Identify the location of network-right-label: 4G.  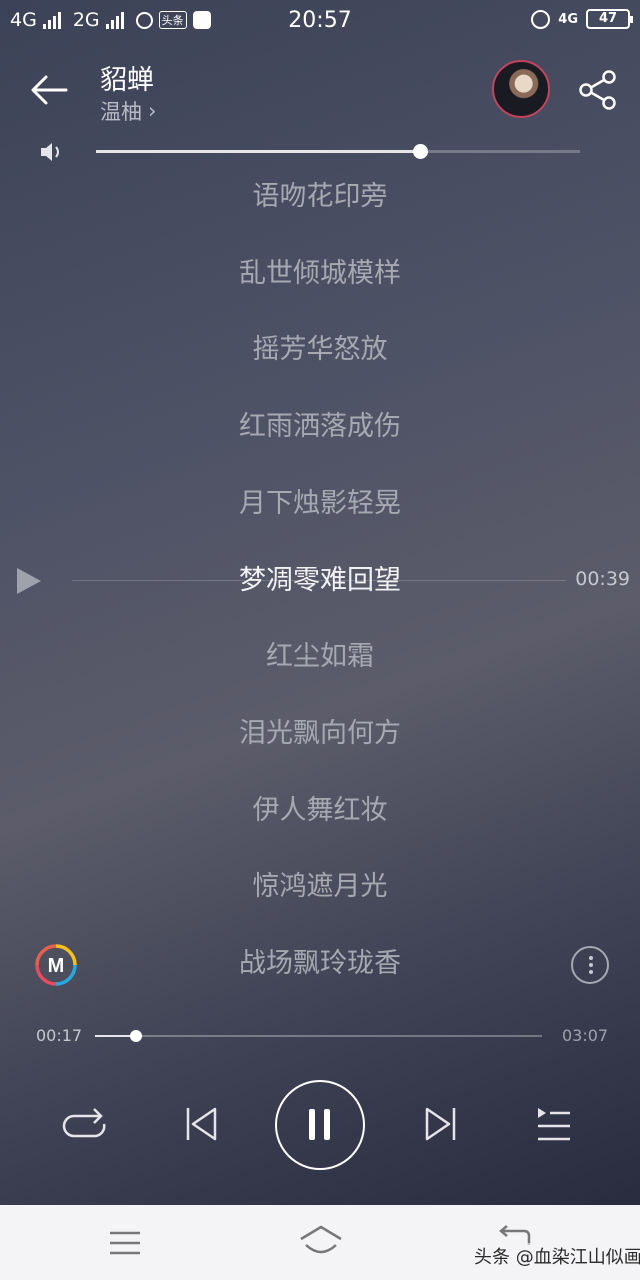
(568, 19).